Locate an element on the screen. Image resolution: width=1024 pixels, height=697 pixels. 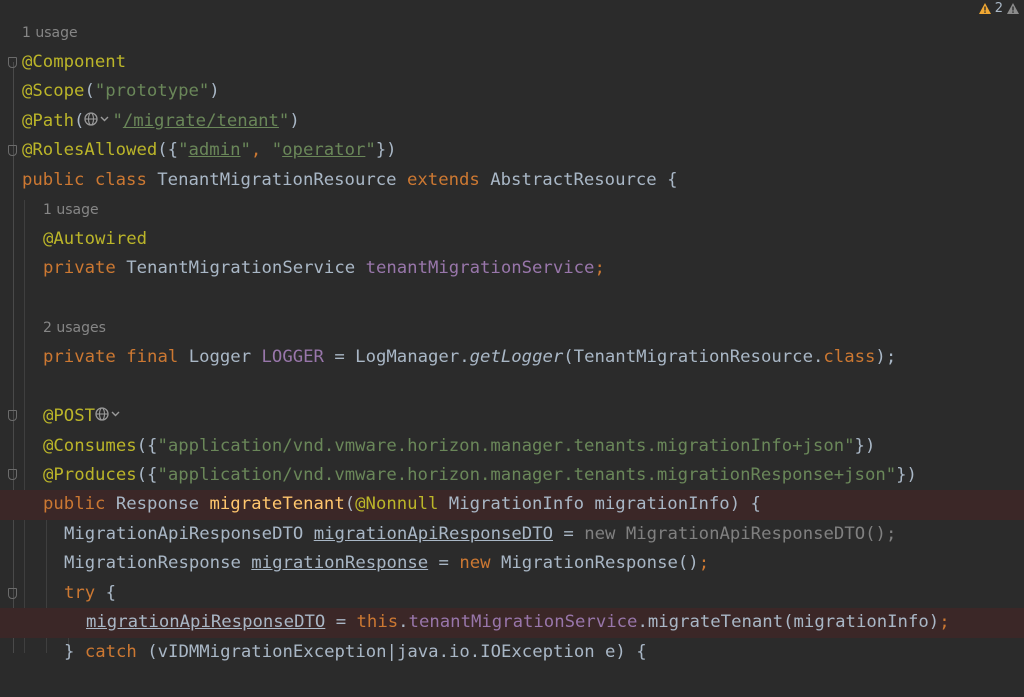
type-name: MigrationResponse is located at coordinates (152, 563).